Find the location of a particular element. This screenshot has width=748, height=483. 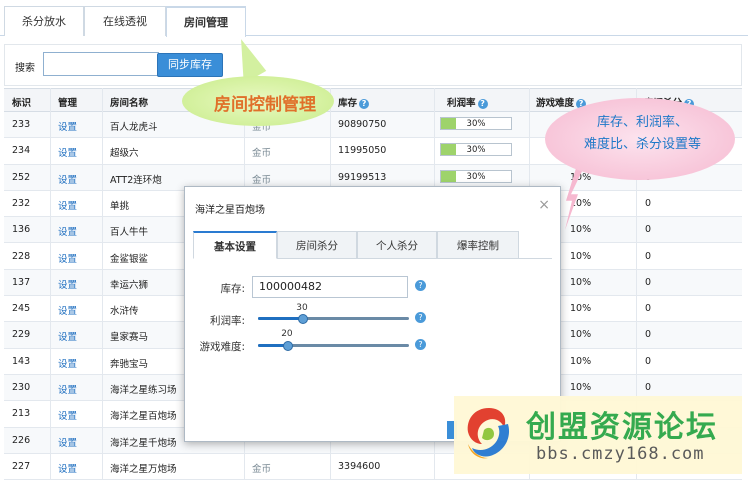

profit-label: 利润率: is located at coordinates (227, 321).